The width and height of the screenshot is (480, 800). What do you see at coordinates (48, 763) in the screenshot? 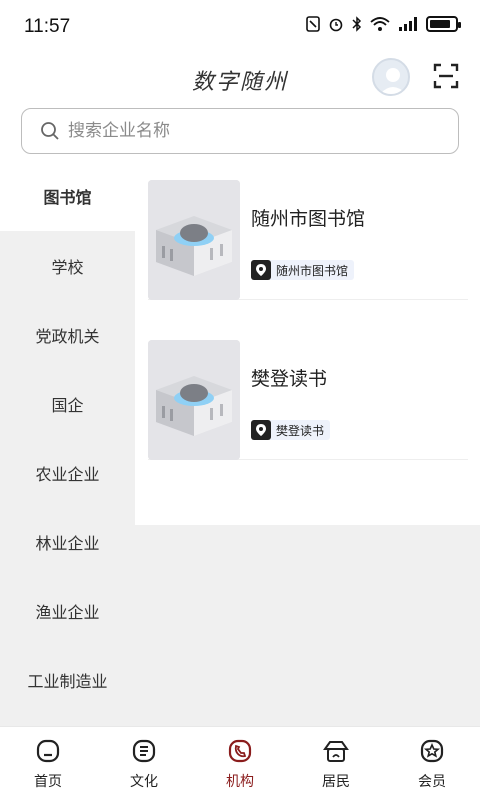
I see `nav-home: 首页` at bounding box center [48, 763].